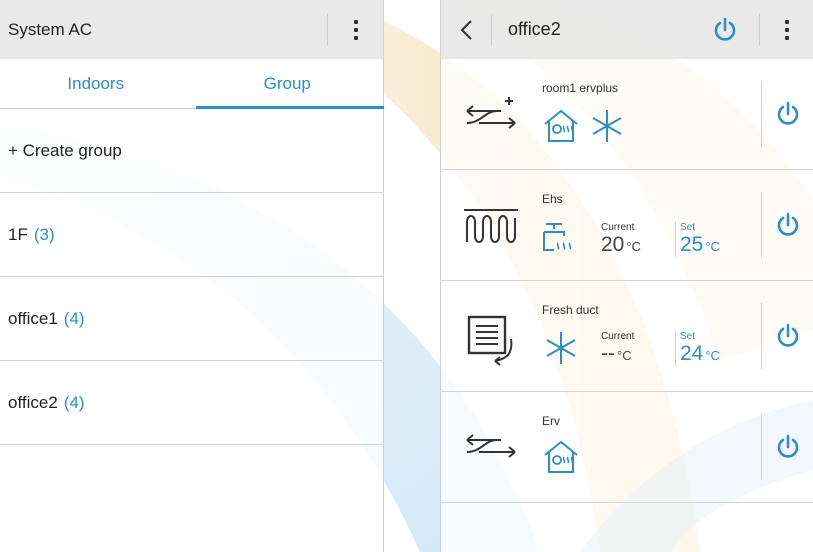 The image size is (813, 552). I want to click on current-temp-block: Current 20 °C, so click(621, 239).